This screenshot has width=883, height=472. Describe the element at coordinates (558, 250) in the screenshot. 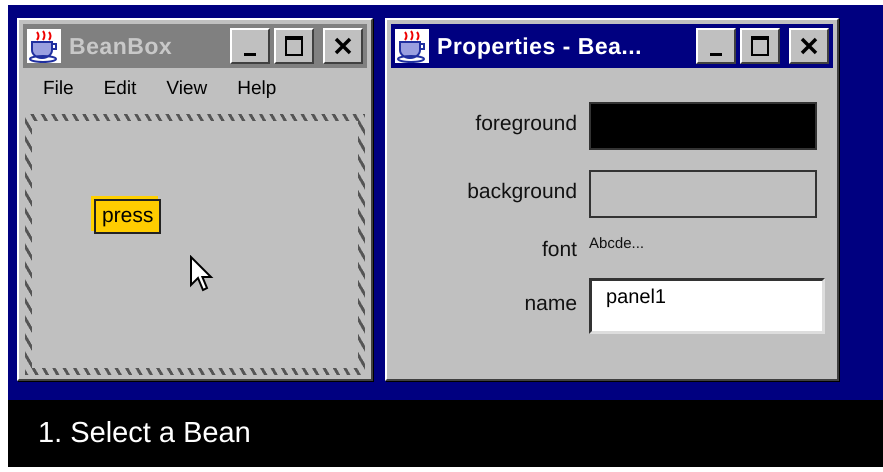

I see `property-label: font` at that location.